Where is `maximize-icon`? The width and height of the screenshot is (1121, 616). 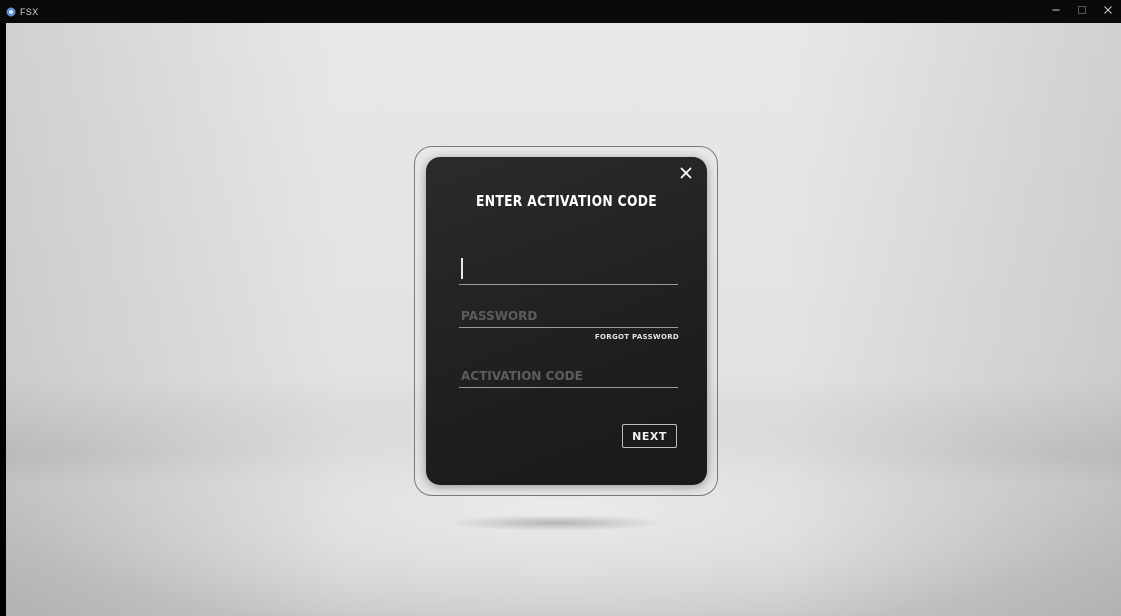 maximize-icon is located at coordinates (1082, 11).